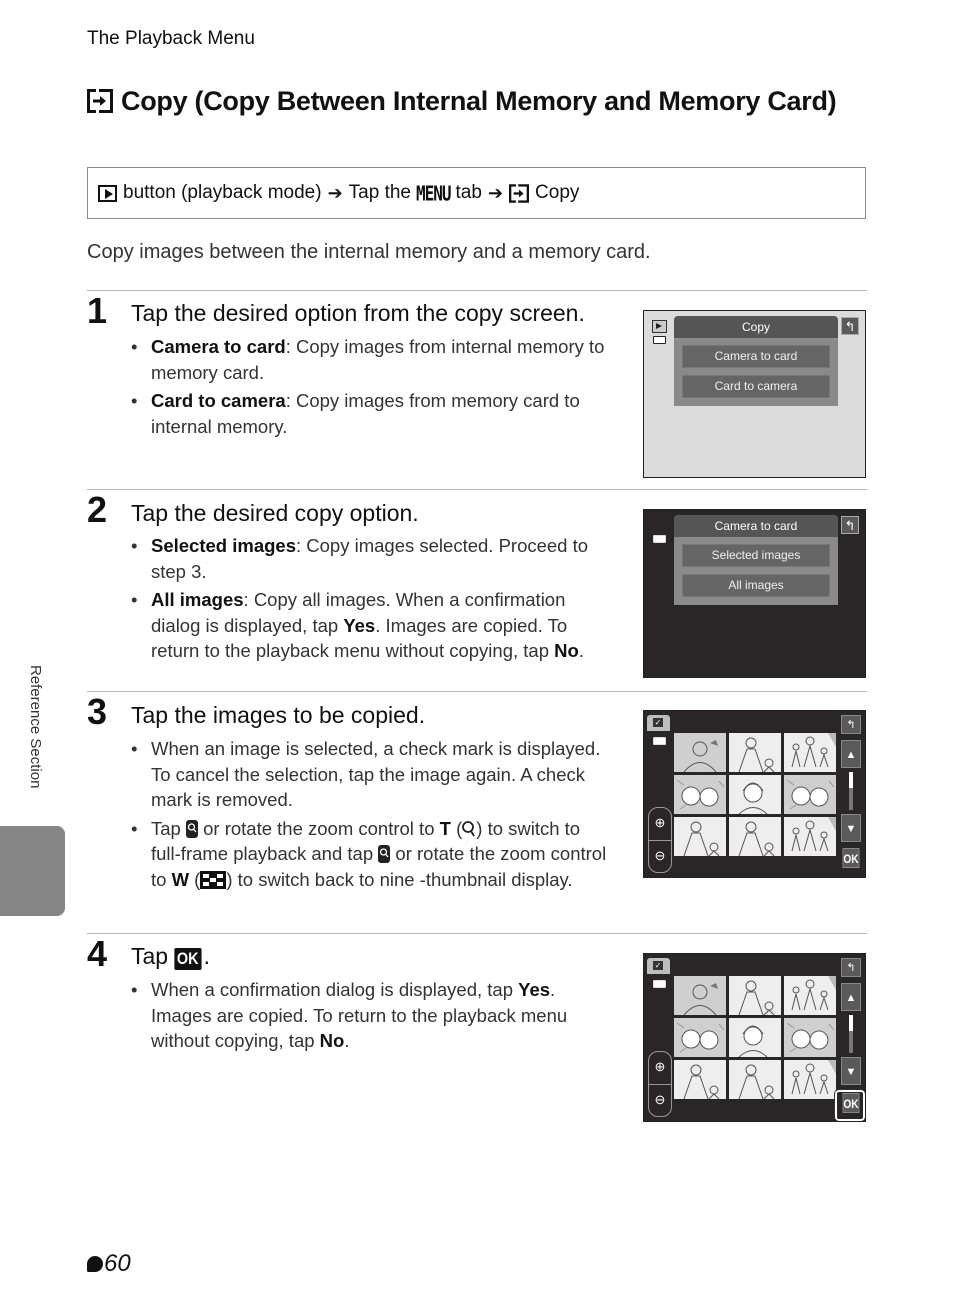  What do you see at coordinates (275, 513) in the screenshot?
I see `step-title: Tap the desired copy option.` at bounding box center [275, 513].